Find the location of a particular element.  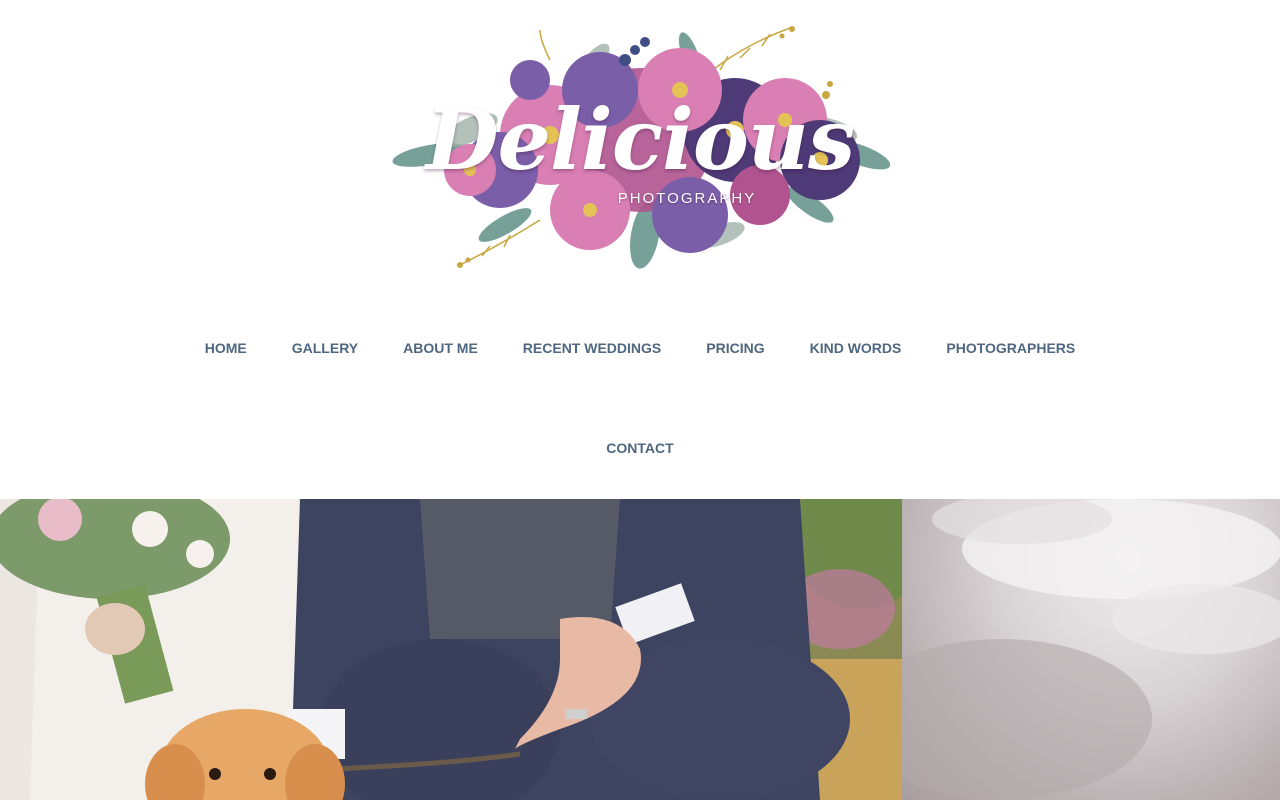

nav-contact: CONTACT is located at coordinates (639, 448).